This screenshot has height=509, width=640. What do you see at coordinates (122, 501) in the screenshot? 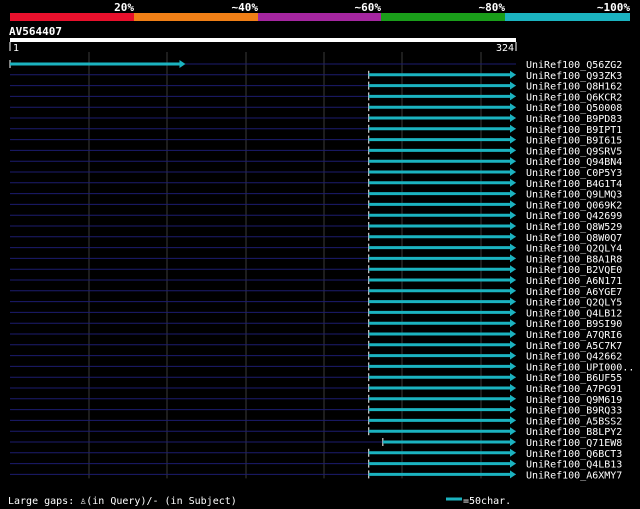
I see `large-gaps-legend: Large gaps: ♙(in Query)/- (in Subject)` at bounding box center [122, 501].